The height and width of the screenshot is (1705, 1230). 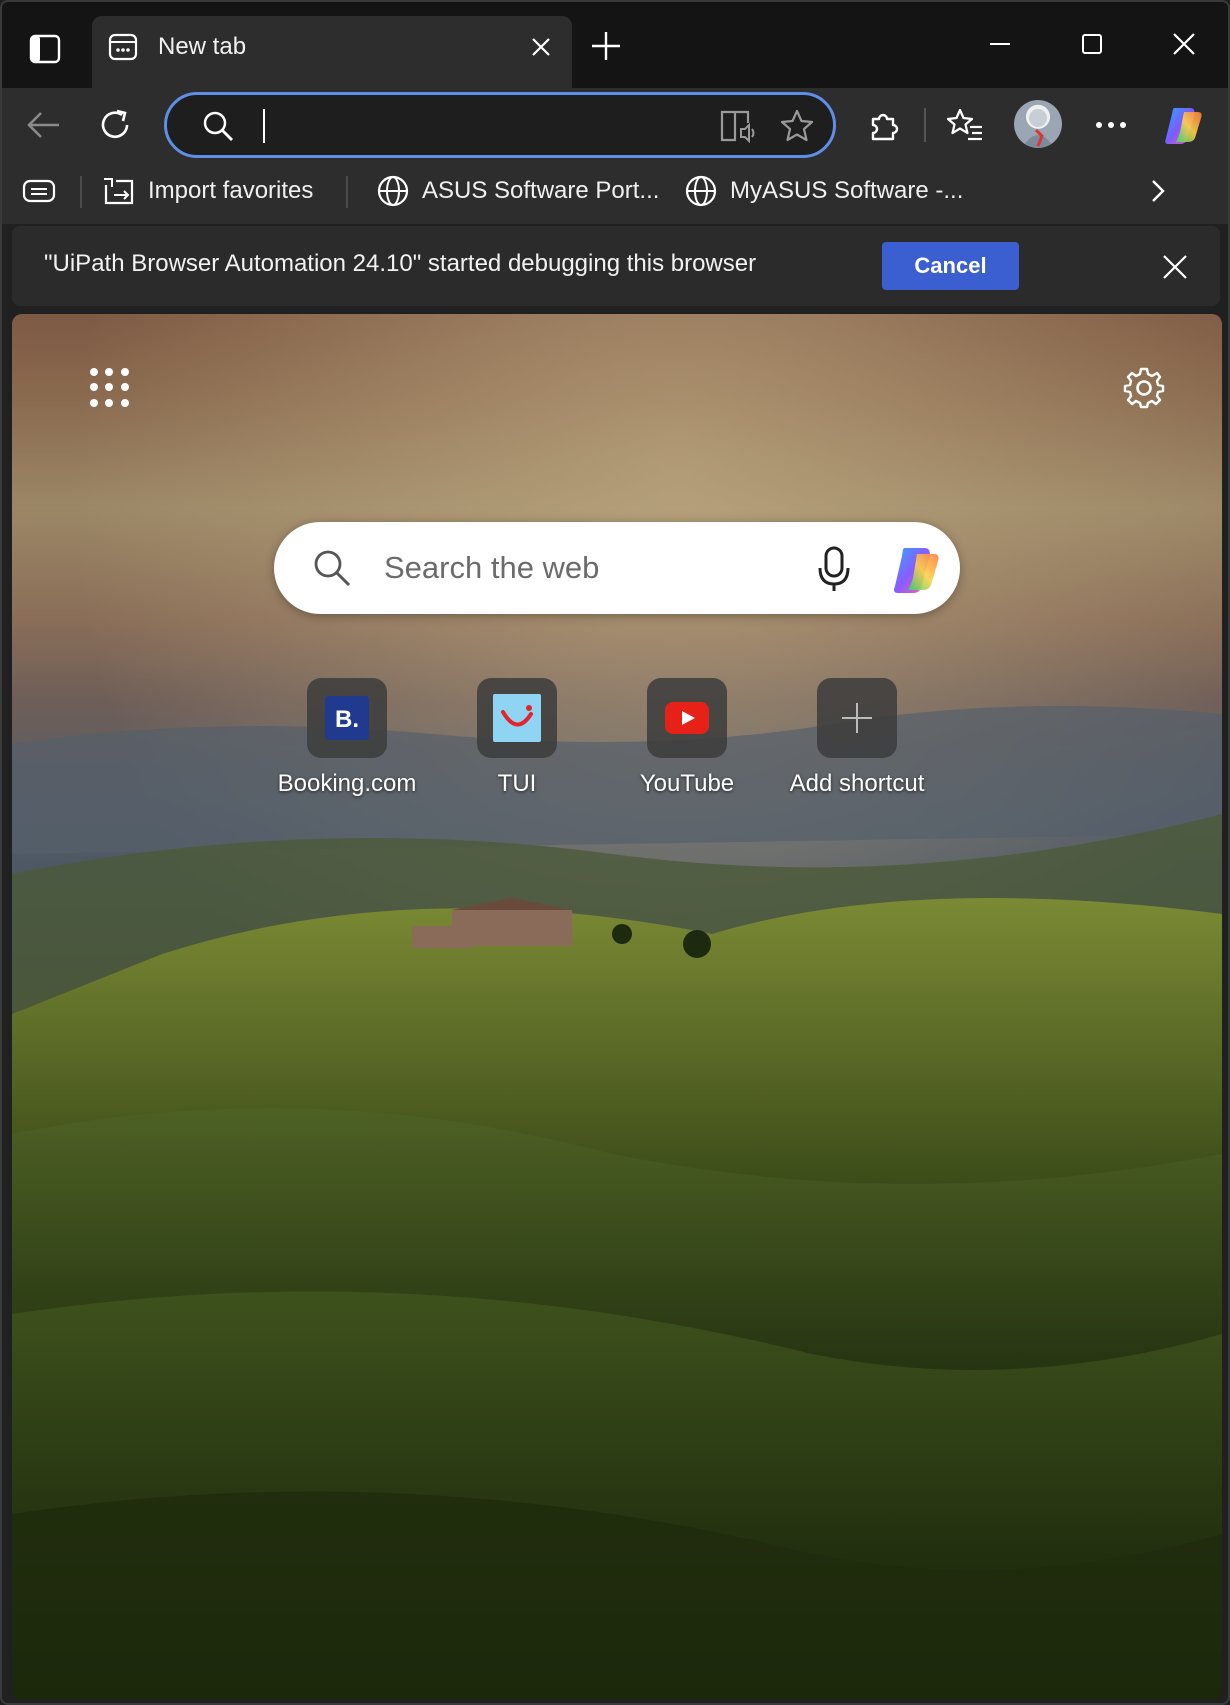 I want to click on new-tab-plus-icon, so click(x=606, y=46).